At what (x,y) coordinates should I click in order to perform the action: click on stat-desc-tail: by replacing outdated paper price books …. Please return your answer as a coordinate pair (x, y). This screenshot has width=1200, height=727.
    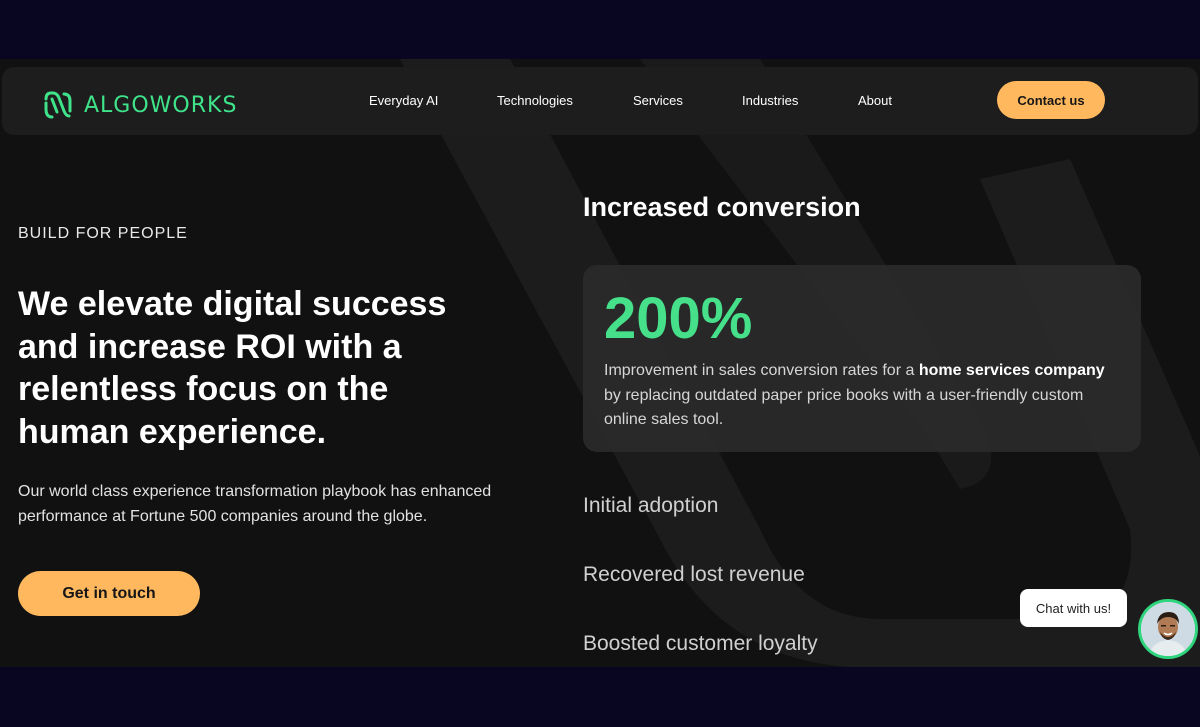
    Looking at the image, I should click on (844, 407).